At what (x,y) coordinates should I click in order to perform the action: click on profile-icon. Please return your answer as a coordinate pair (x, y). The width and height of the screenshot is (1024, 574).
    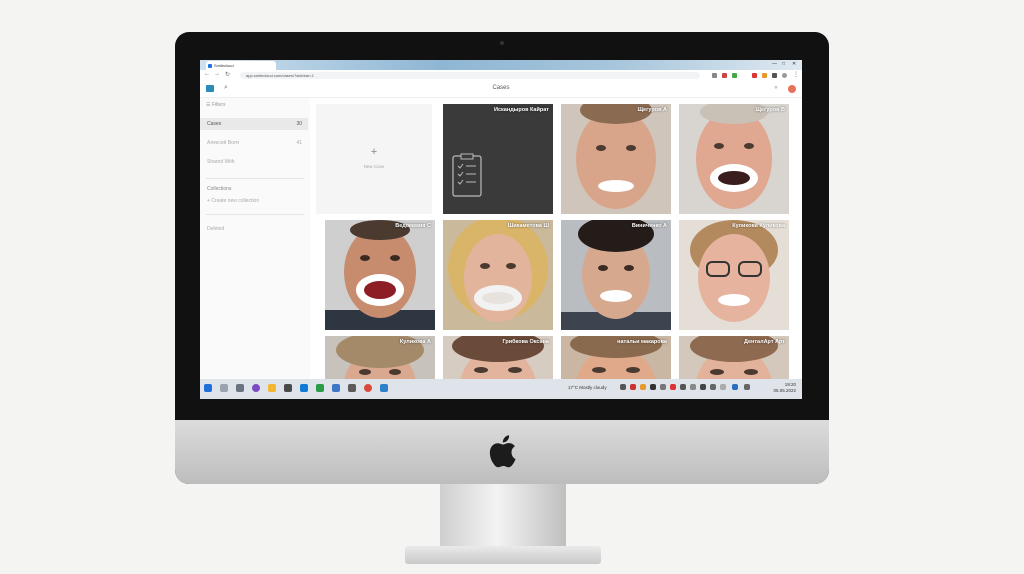
    Looking at the image, I should click on (784, 75).